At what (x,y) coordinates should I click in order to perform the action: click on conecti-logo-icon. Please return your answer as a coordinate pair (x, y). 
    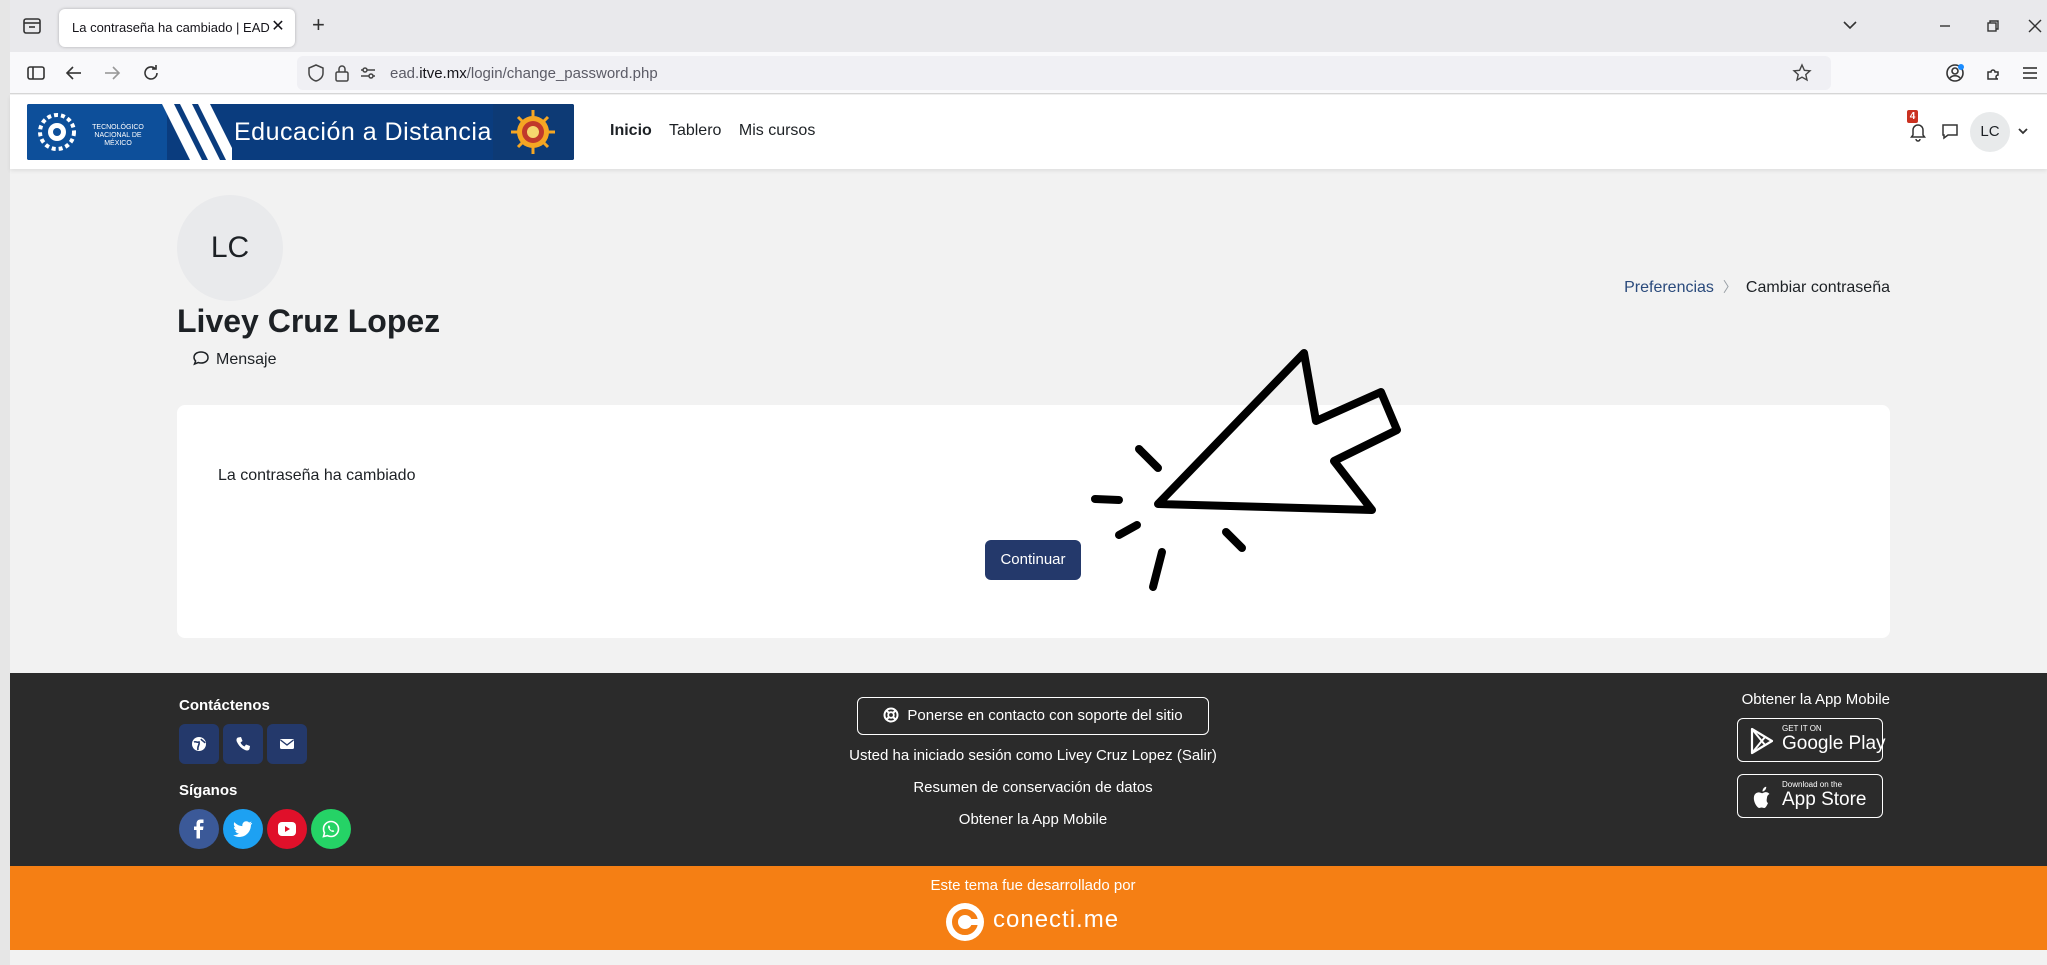
    Looking at the image, I should click on (965, 922).